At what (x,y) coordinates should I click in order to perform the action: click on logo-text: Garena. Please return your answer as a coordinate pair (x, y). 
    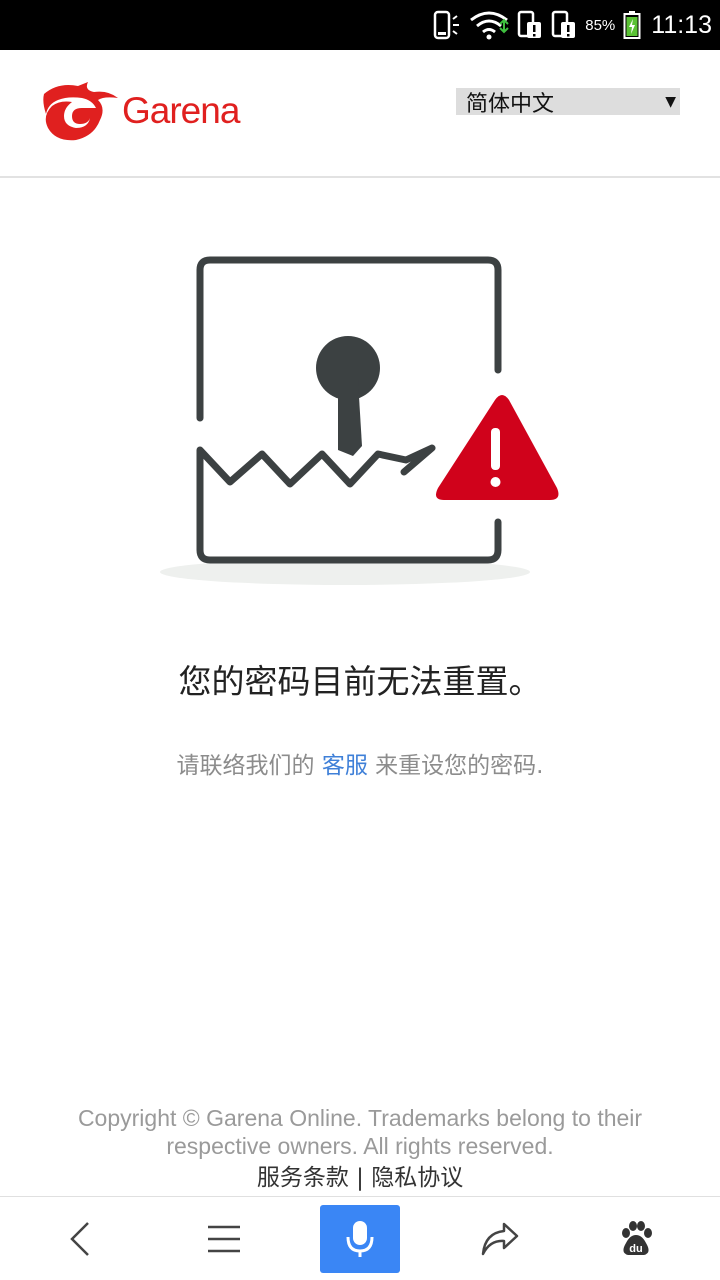
    Looking at the image, I should click on (181, 110).